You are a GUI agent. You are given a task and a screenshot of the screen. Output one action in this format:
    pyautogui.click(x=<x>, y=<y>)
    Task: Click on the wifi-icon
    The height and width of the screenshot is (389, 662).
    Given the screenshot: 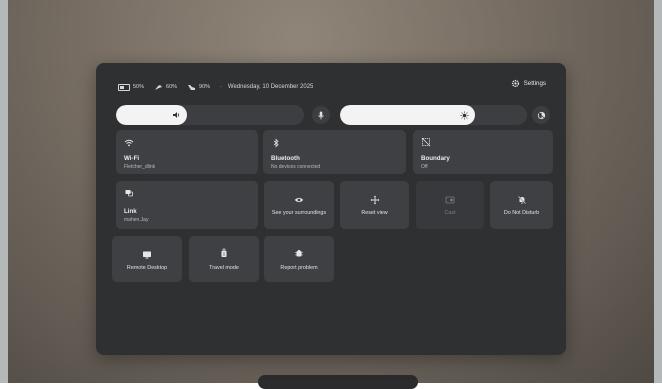 What is the action you would take?
    pyautogui.click(x=129, y=143)
    